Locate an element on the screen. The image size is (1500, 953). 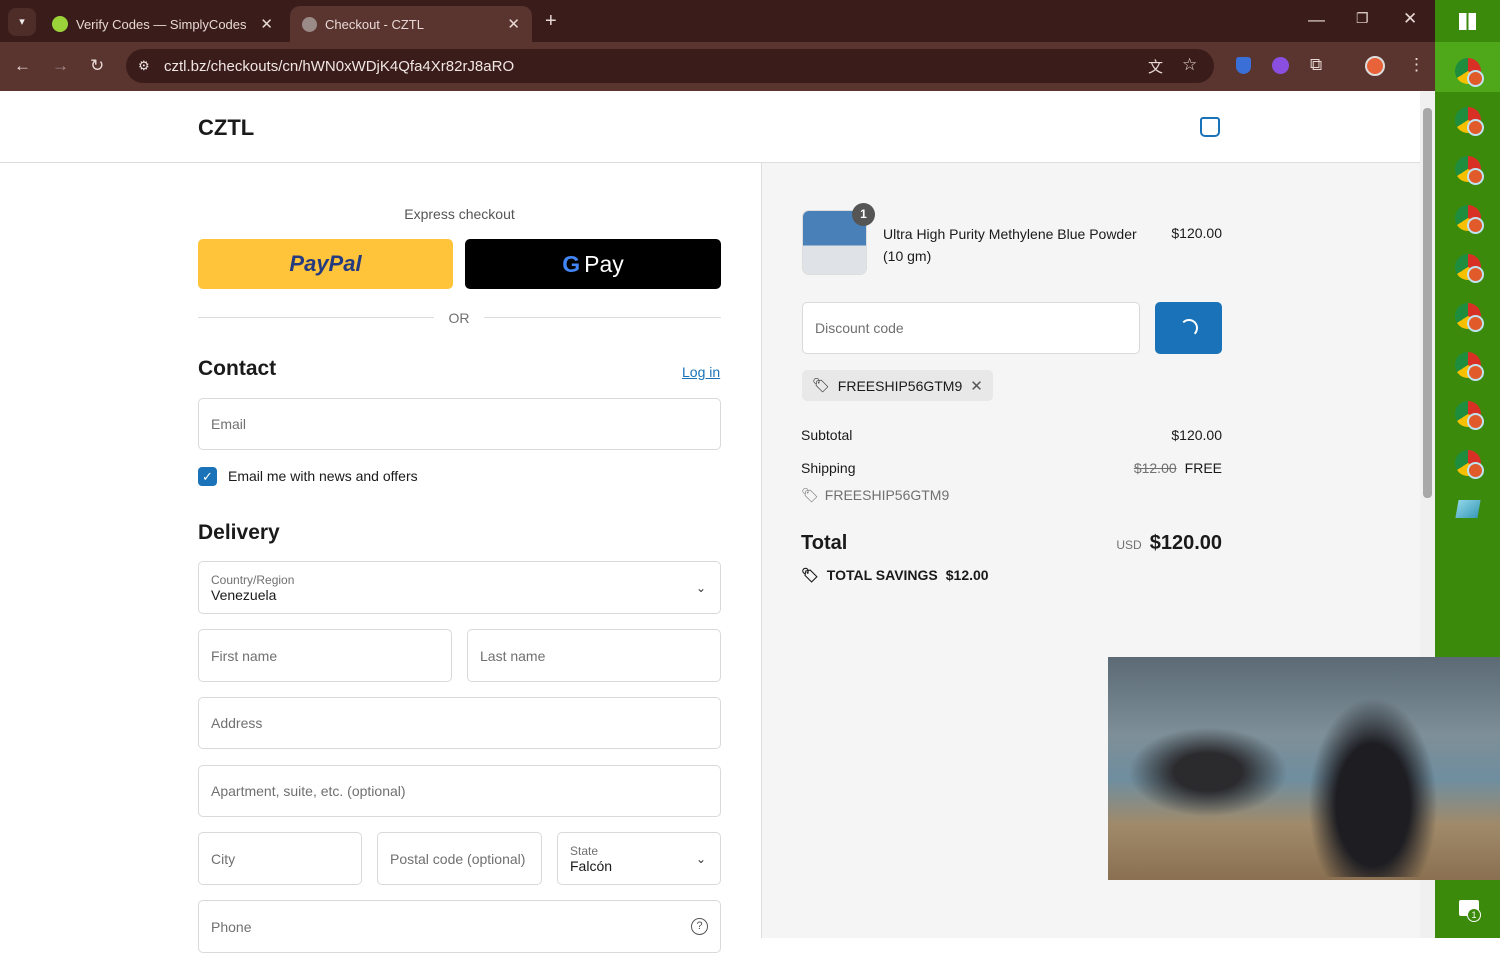
google-pay-button: G Pay is located at coordinates (593, 264).